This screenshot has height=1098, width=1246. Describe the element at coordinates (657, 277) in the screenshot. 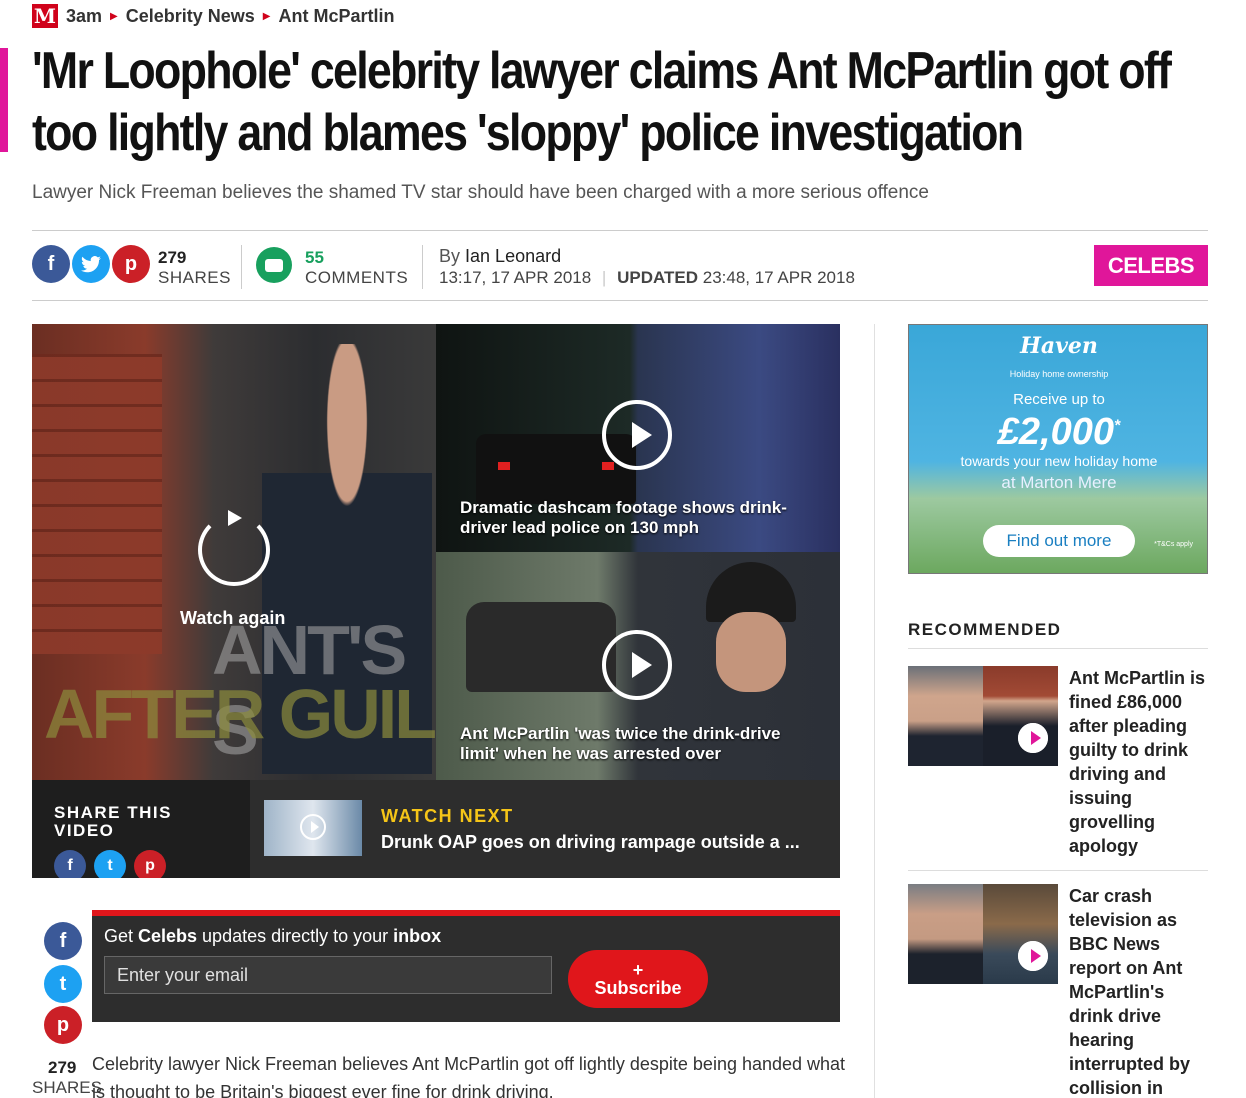

I see `updated-label: UPDATED` at that location.